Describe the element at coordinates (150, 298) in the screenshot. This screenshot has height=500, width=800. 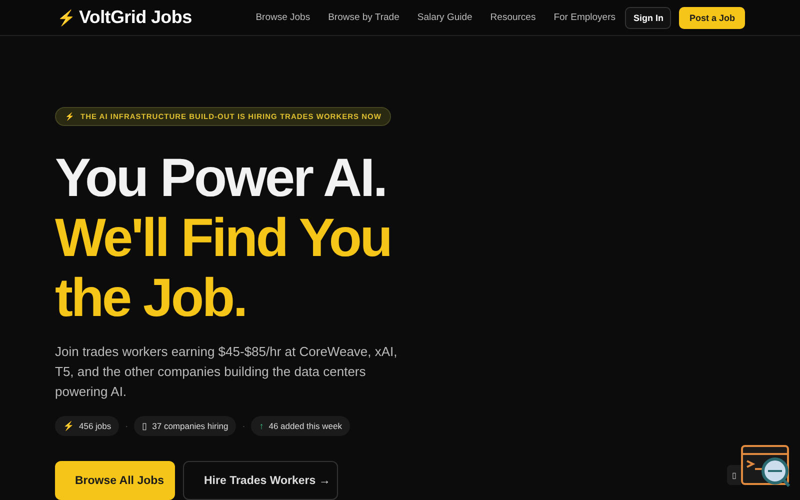
I see `headline-line: the Job.` at that location.